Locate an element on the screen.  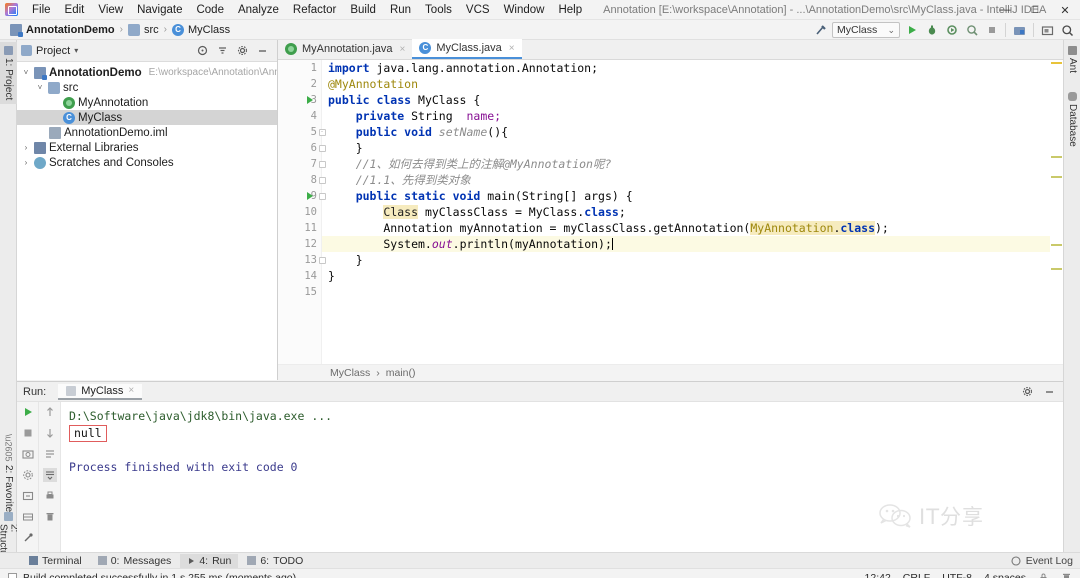
scroll-end-icon is located at coordinates (49, 475).